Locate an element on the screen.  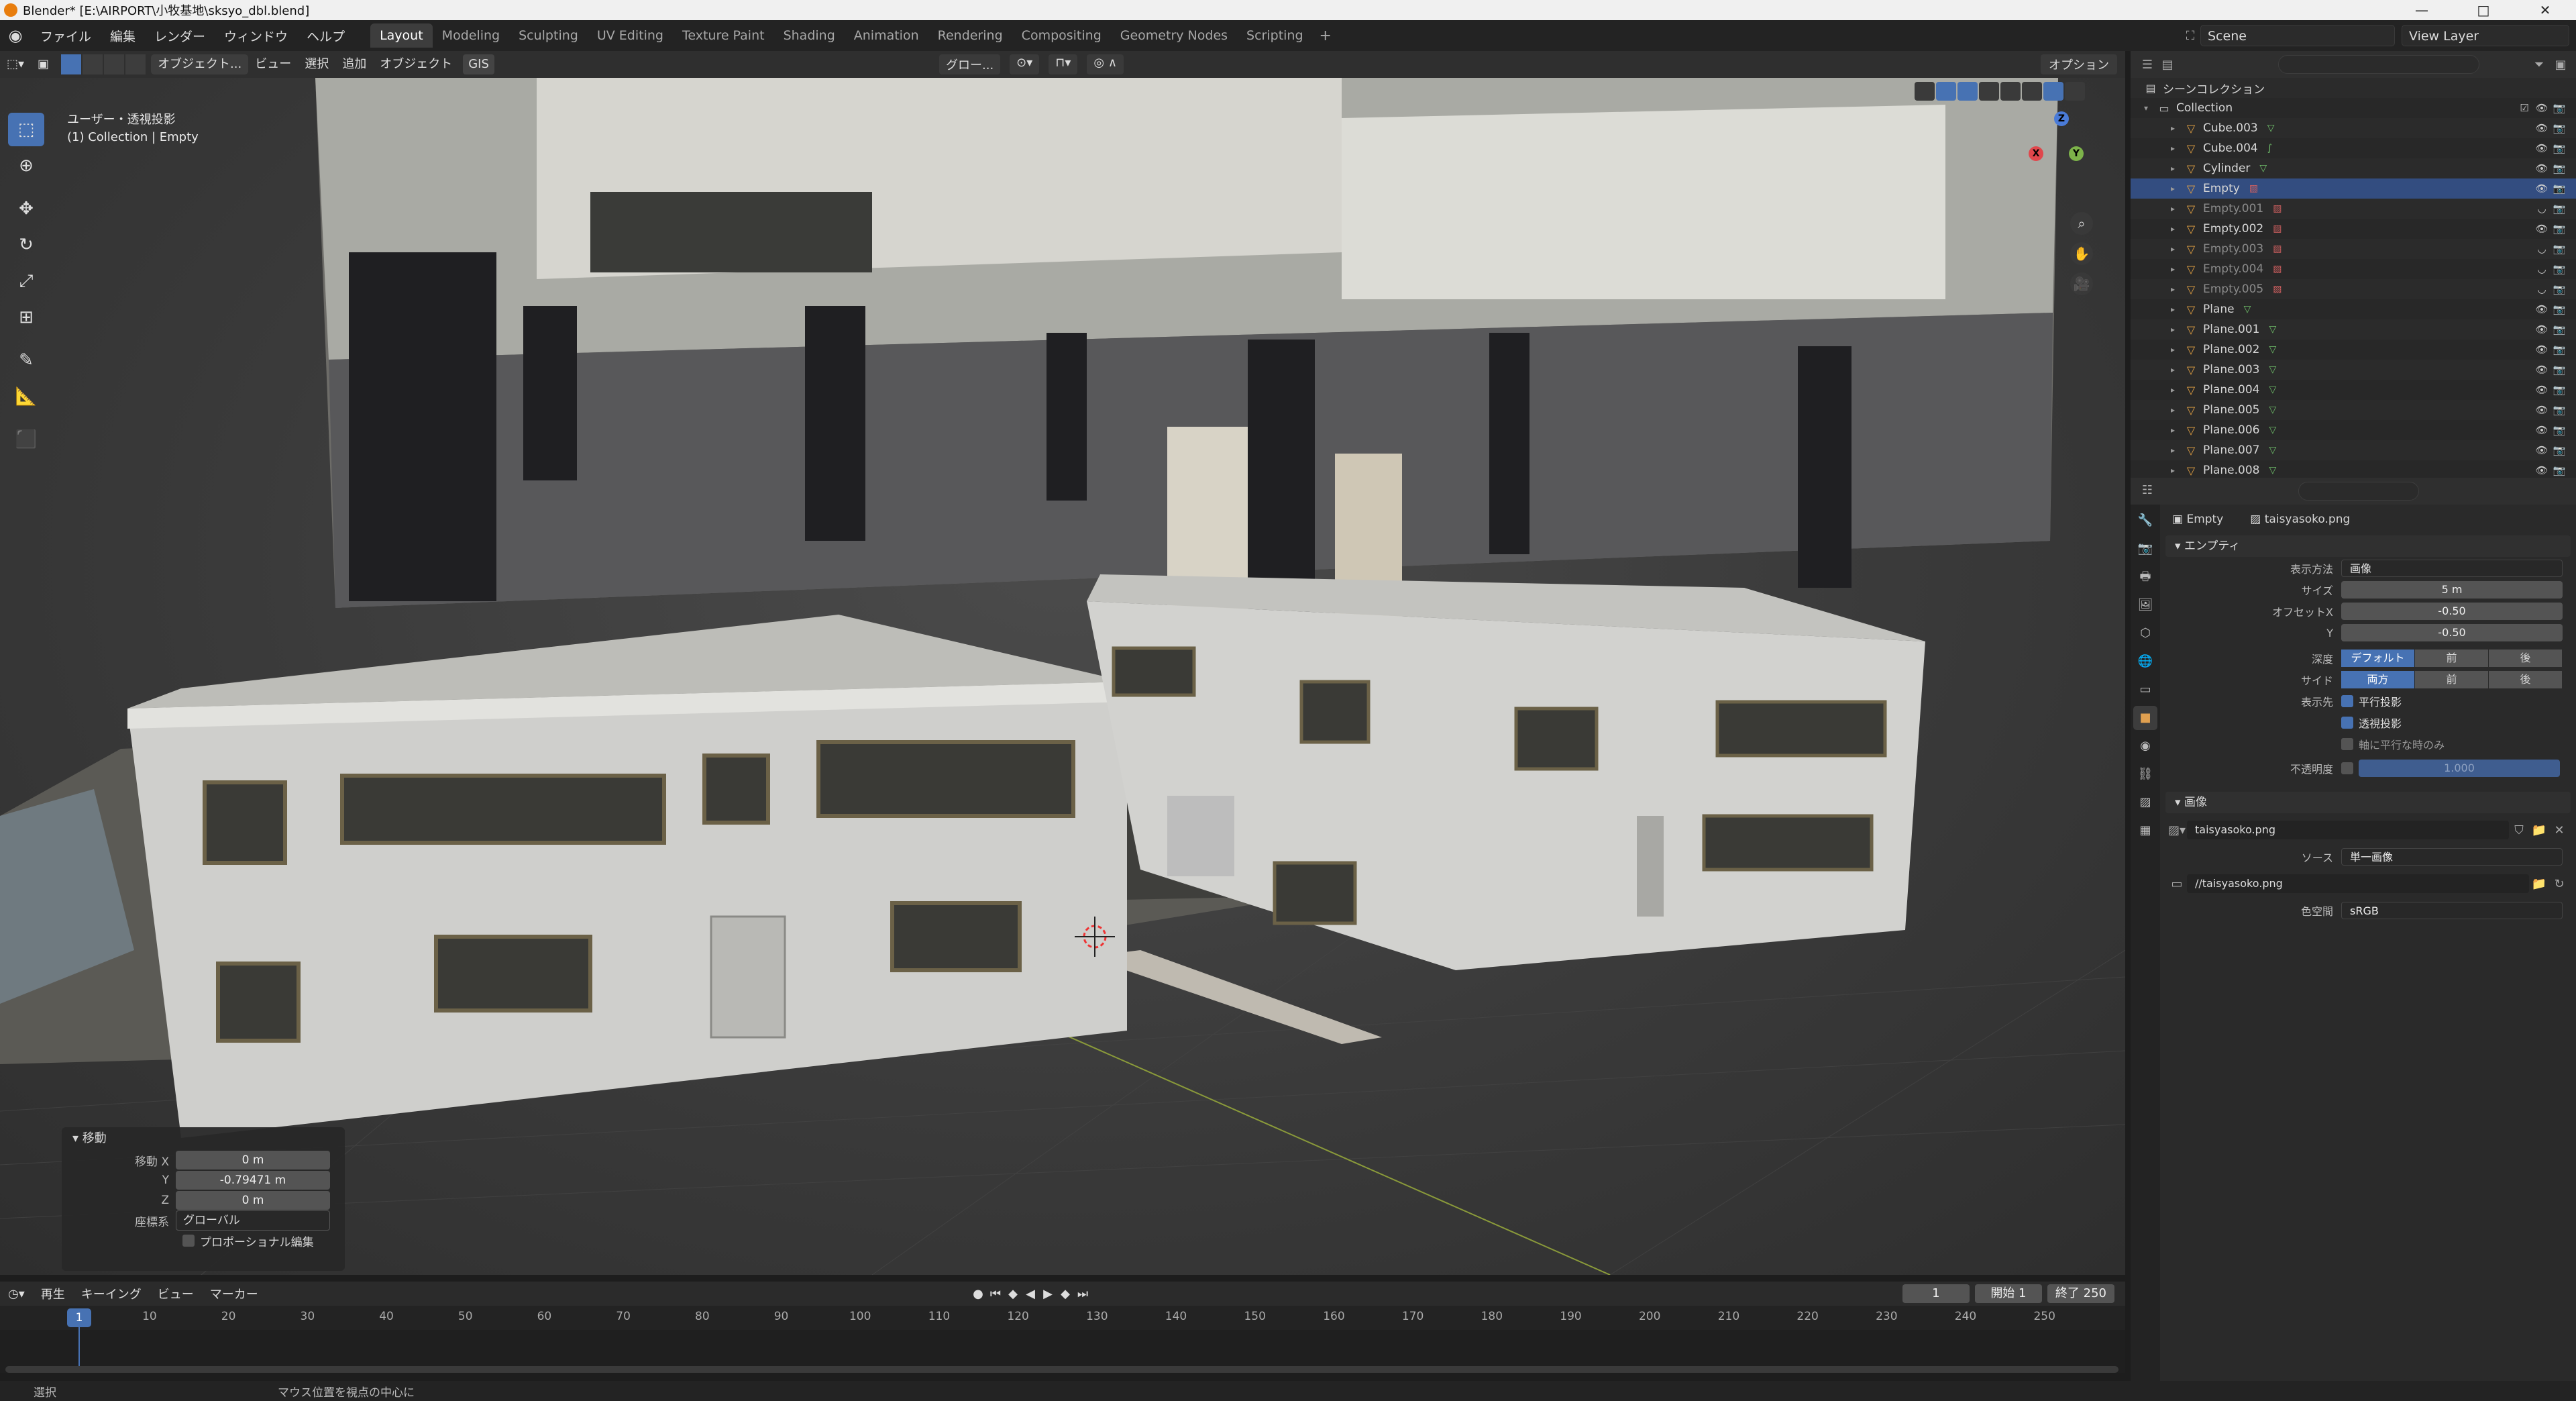
menu-file: ファイル is located at coordinates (66, 36).